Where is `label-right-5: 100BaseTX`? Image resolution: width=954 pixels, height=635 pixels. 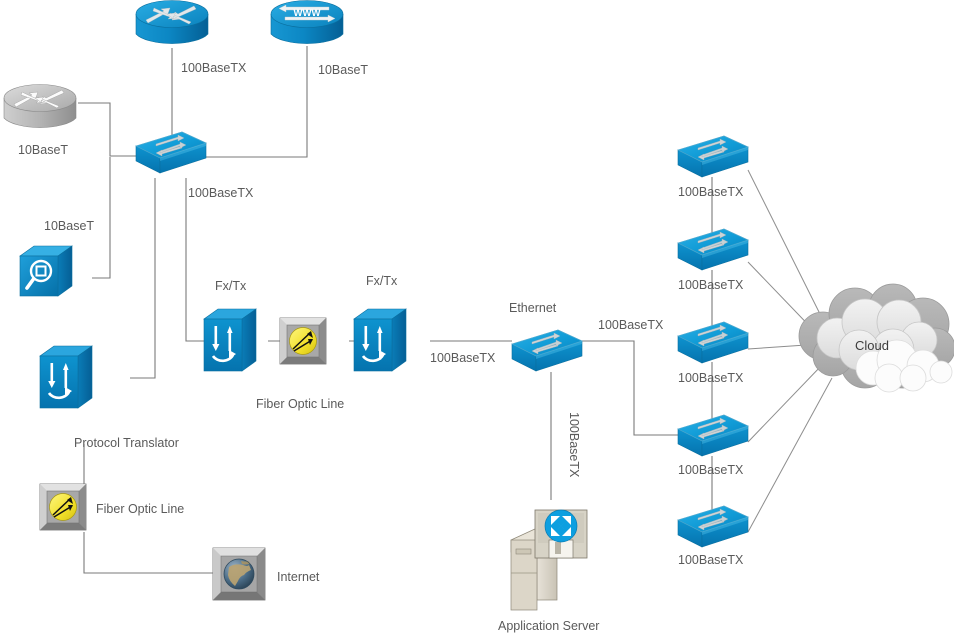
label-right-5: 100BaseTX is located at coordinates (711, 560).